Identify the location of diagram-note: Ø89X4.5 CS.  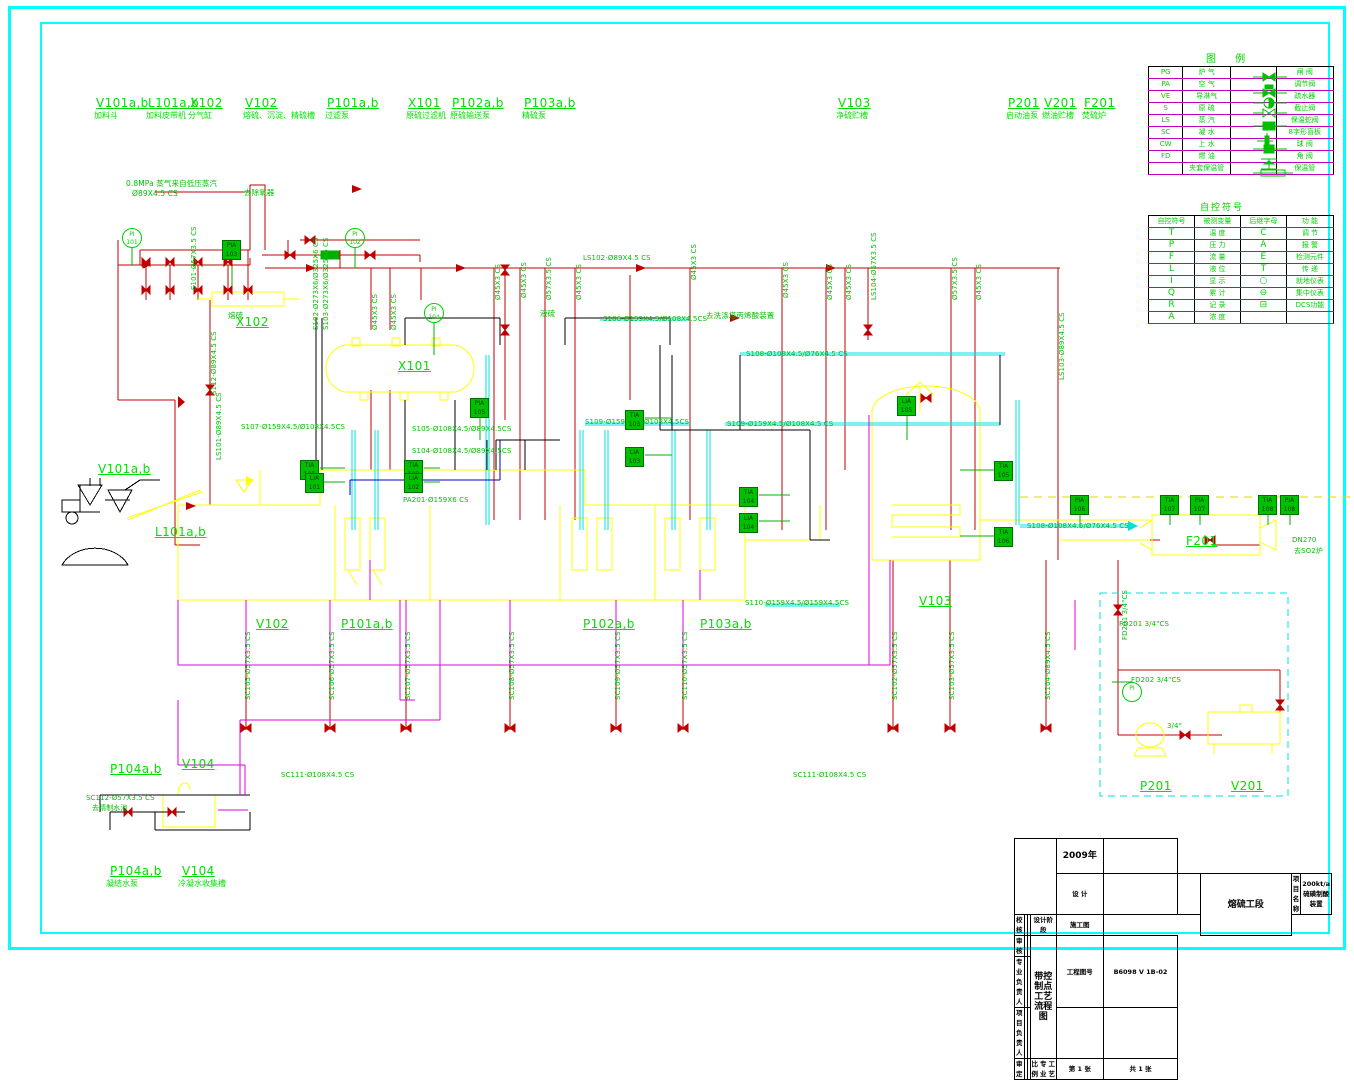
(155, 193).